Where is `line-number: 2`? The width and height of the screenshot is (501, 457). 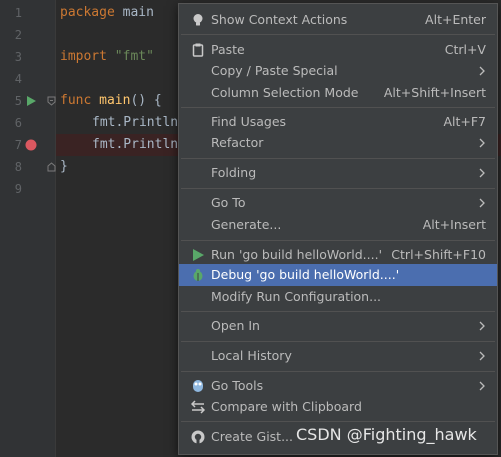 line-number: 2 is located at coordinates (18, 35).